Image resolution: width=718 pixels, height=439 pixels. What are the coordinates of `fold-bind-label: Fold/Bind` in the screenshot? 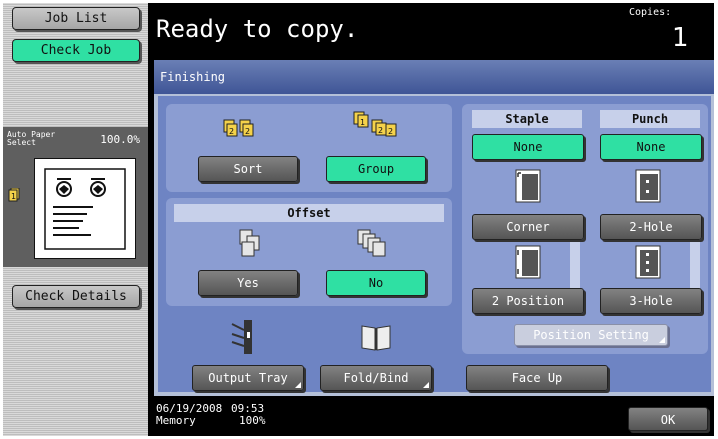 It's located at (376, 378).